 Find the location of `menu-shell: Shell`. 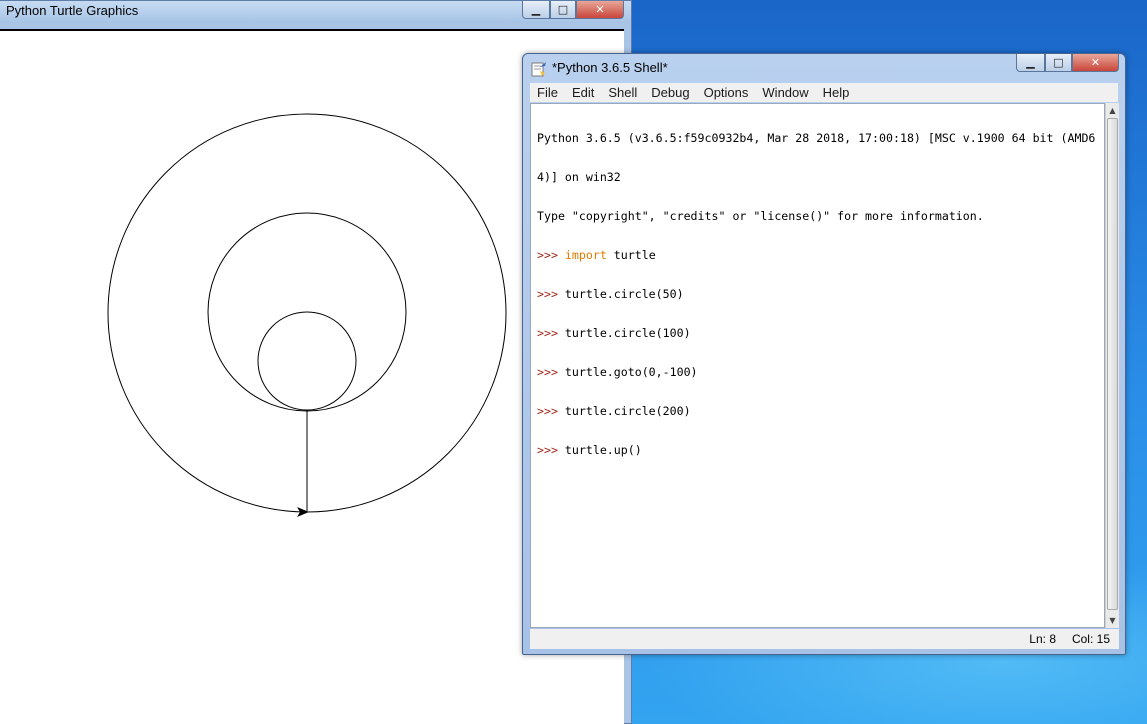

menu-shell: Shell is located at coordinates (622, 92).